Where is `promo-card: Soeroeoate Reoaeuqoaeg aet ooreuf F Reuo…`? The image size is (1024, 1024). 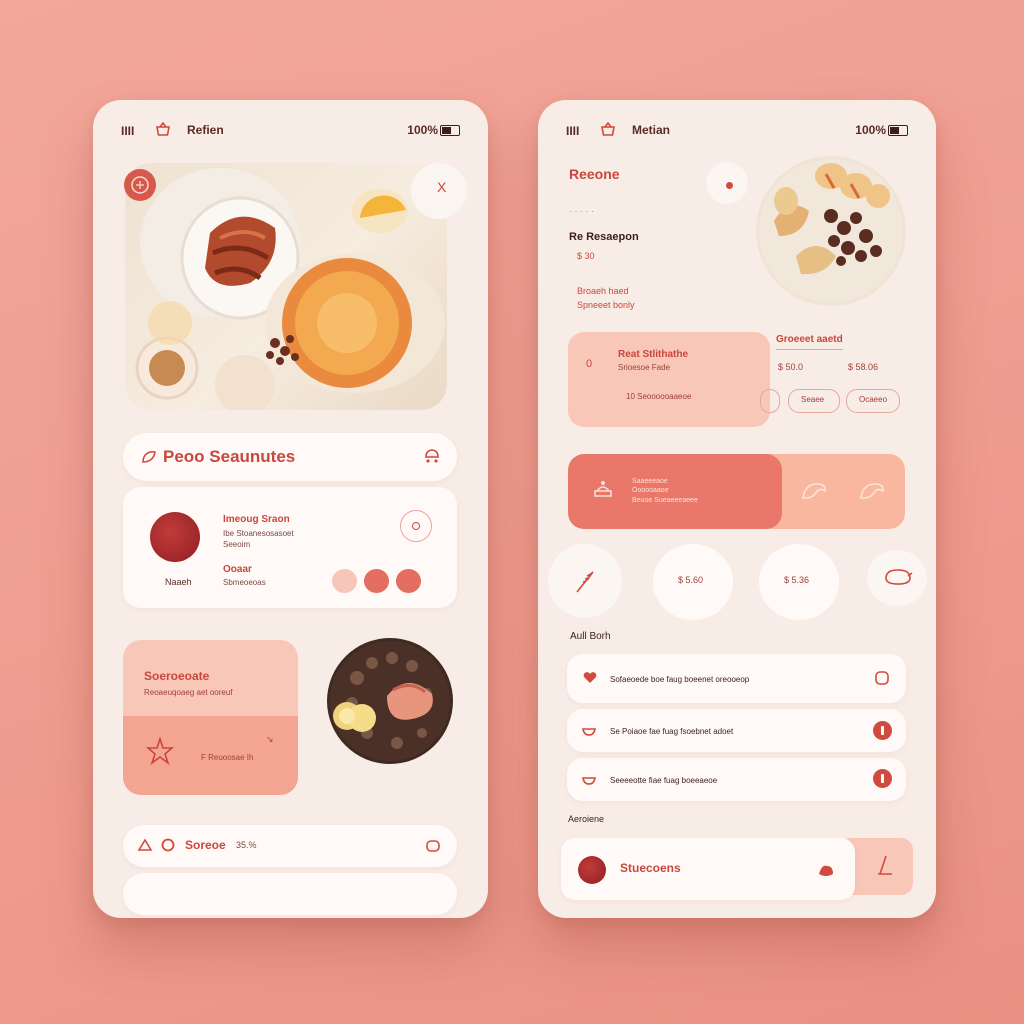 promo-card: Soeroeoate Reoaeuqoaeg aet ooreuf F Reuo… is located at coordinates (210, 717).